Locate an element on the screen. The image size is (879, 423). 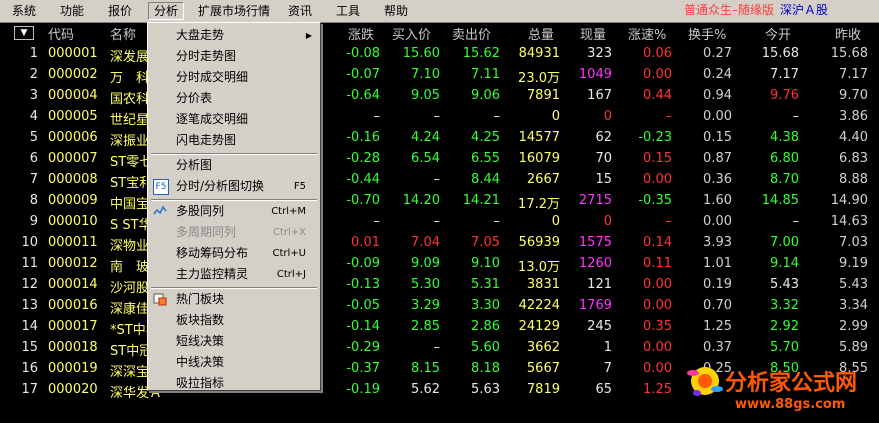
column-header: 今开 is located at coordinates (778, 33).